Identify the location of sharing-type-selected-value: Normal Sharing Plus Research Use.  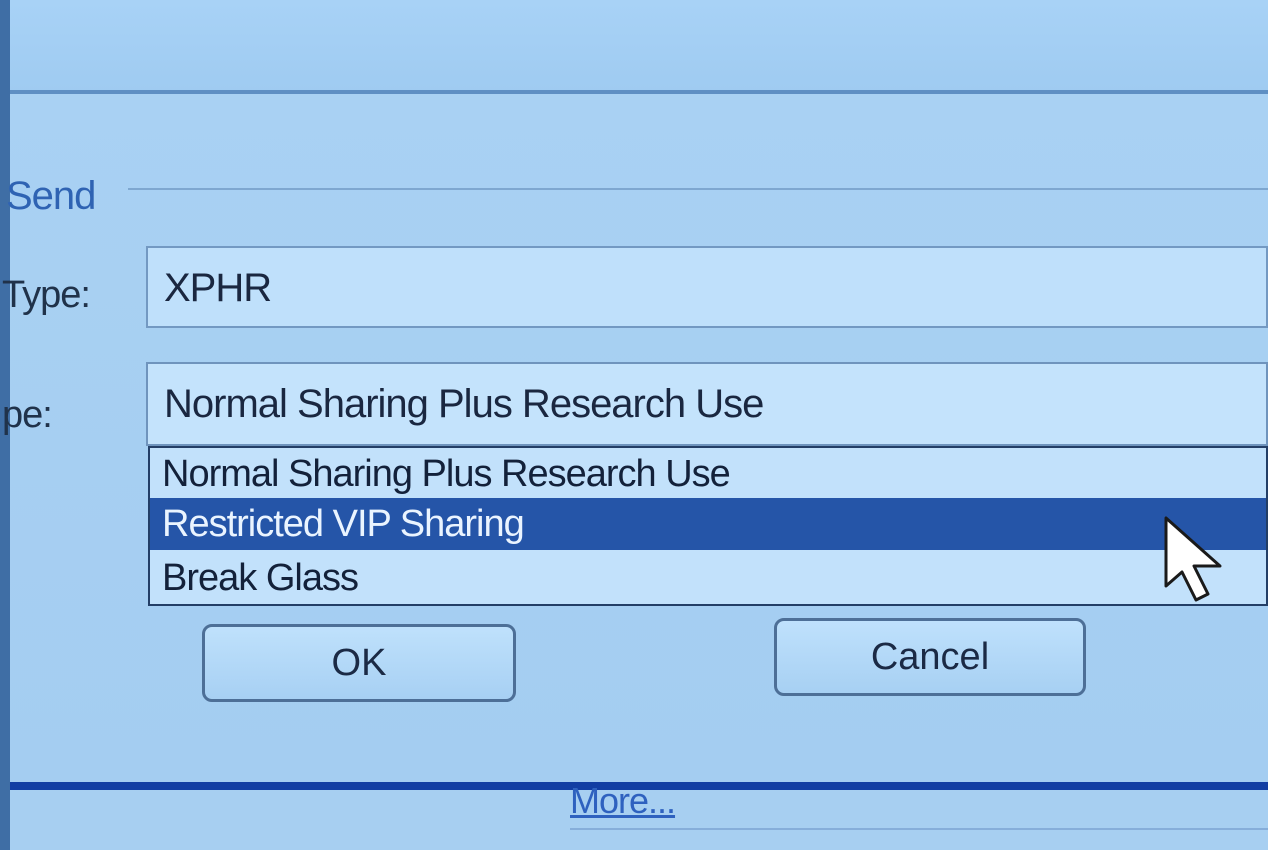
(464, 404).